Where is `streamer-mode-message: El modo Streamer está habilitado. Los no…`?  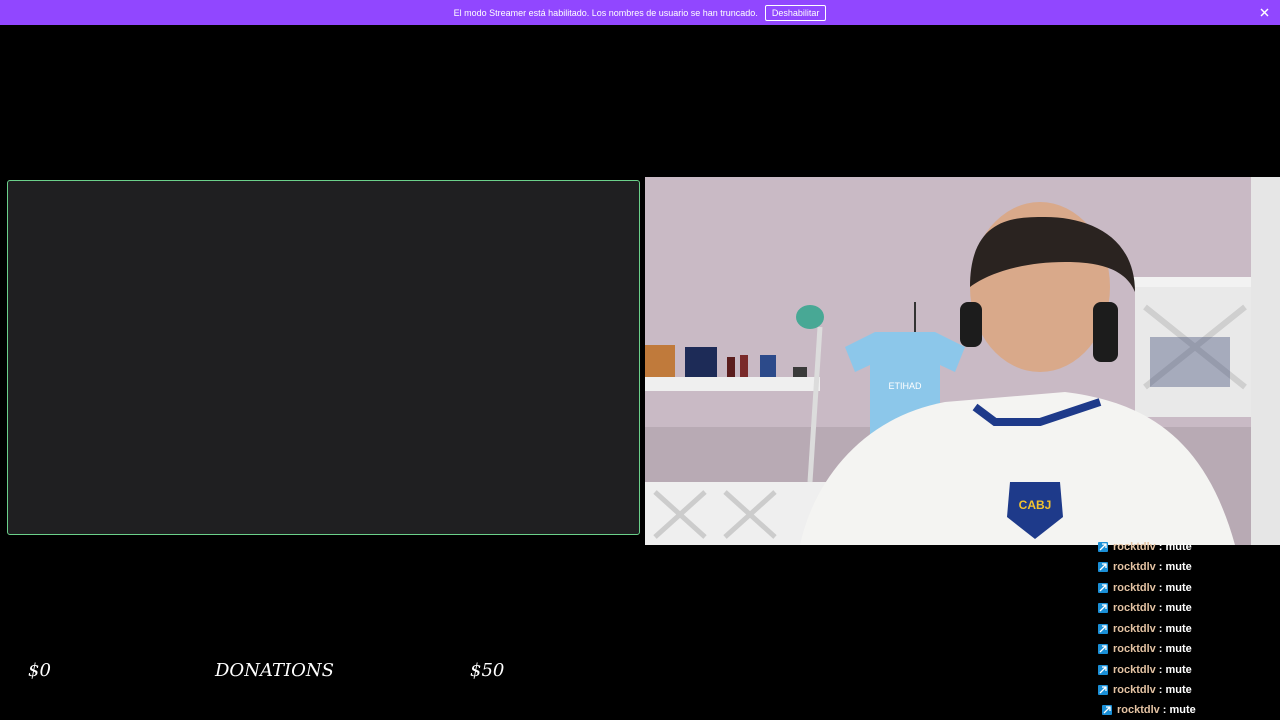
streamer-mode-message: El modo Streamer está habilitado. Los no… is located at coordinates (605, 12).